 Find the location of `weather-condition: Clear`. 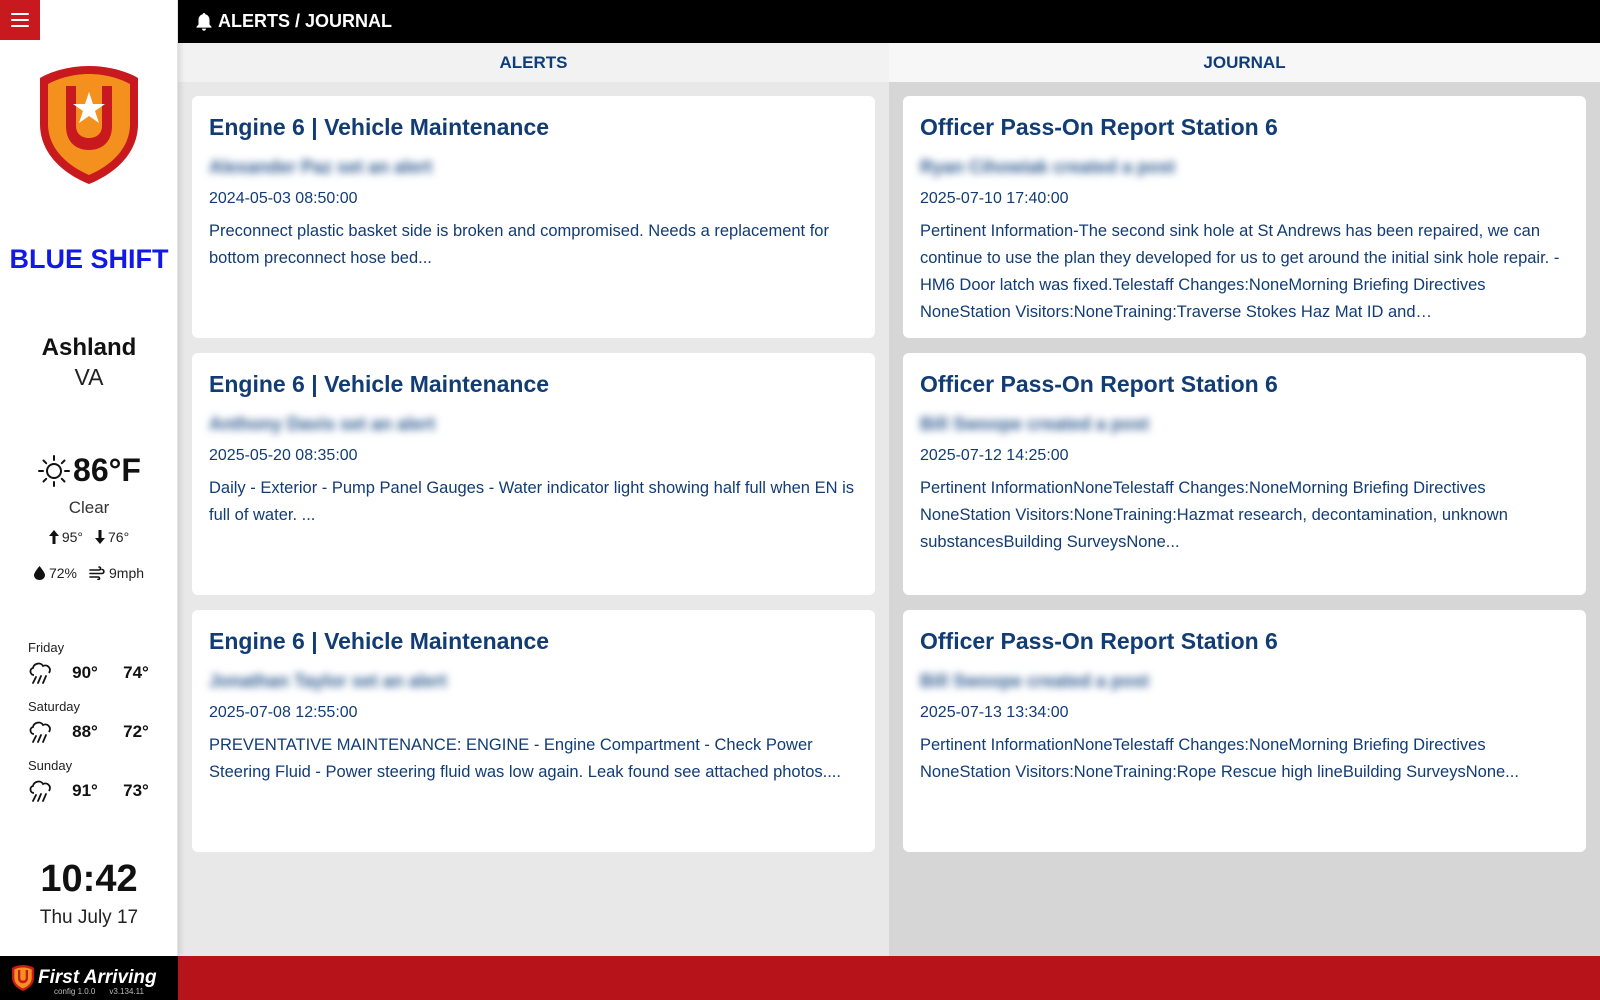

weather-condition: Clear is located at coordinates (89, 507).